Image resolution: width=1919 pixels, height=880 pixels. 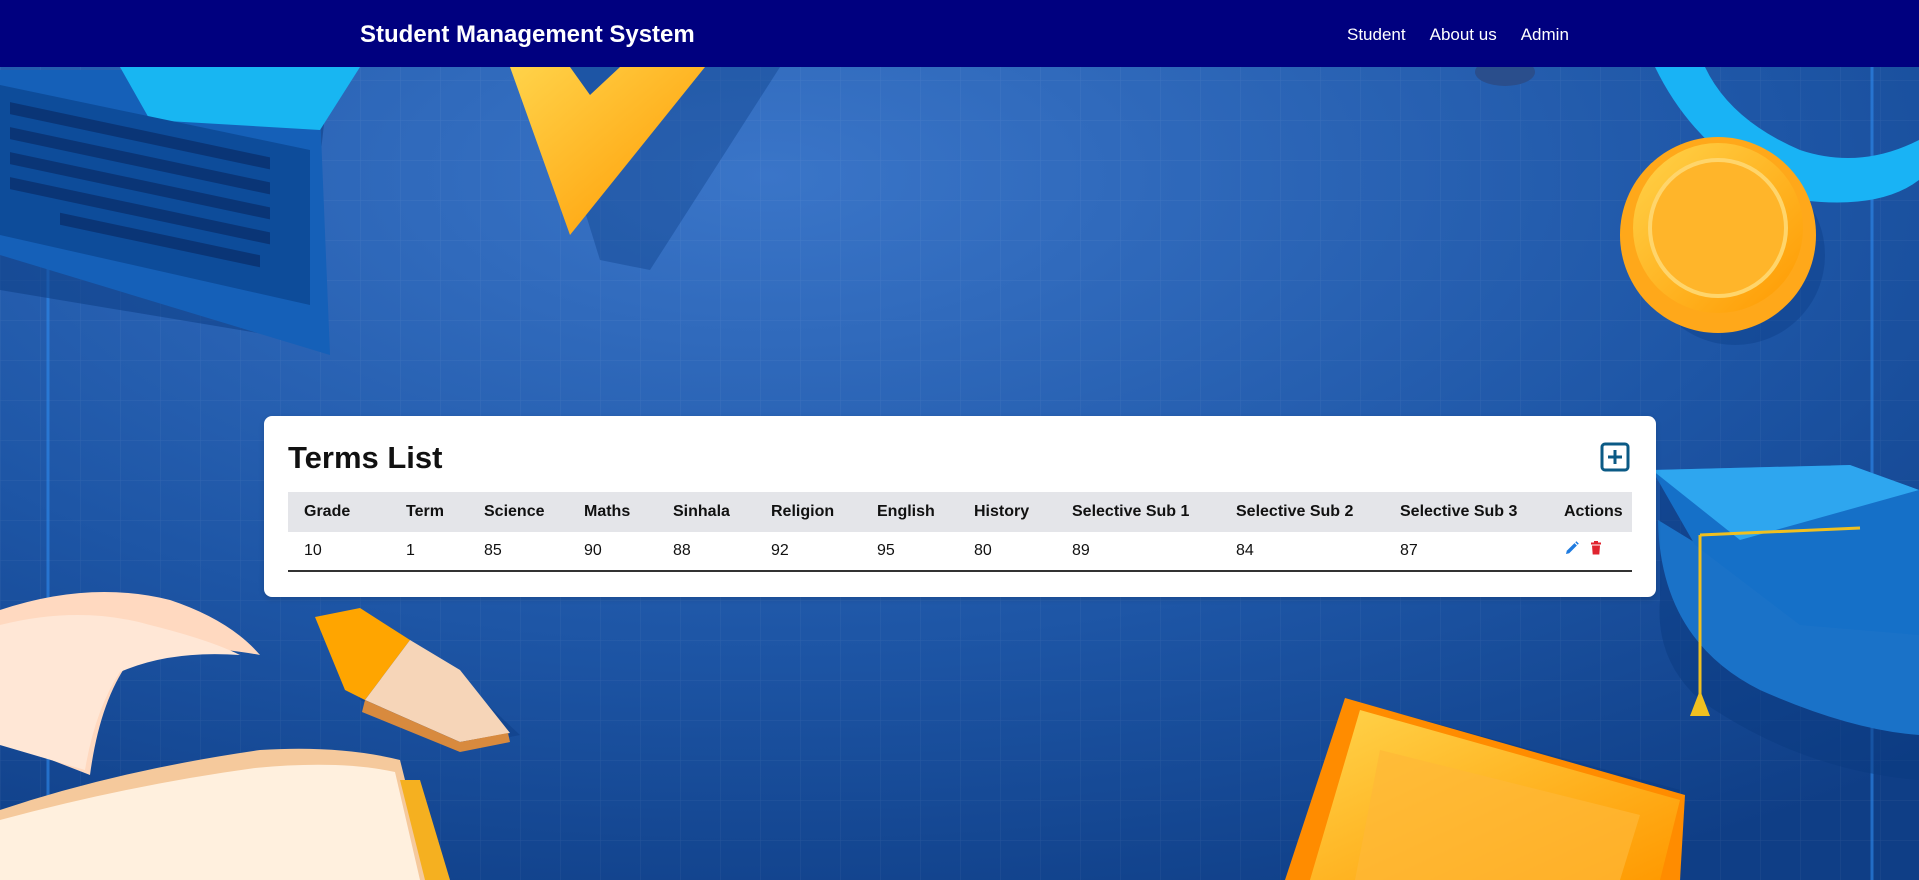 What do you see at coordinates (1376, 33) in the screenshot?
I see `nav-link-student: Student` at bounding box center [1376, 33].